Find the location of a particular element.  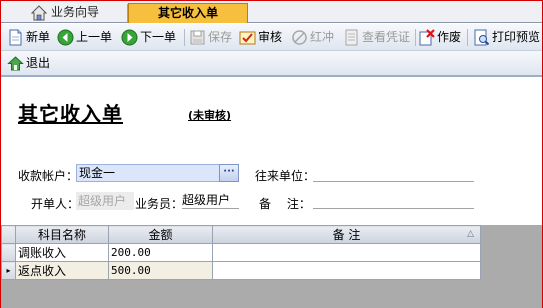

print-preview-button: 打印预览 is located at coordinates (507, 37).